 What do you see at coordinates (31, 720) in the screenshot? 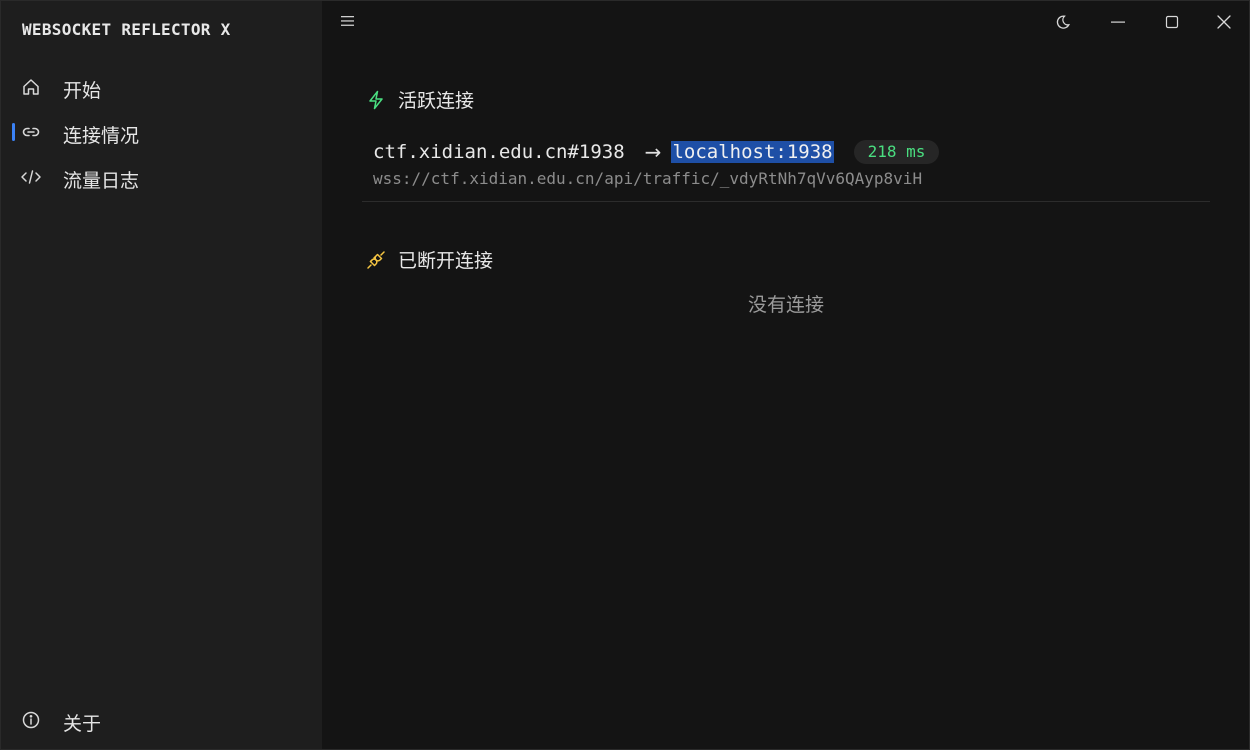
I see `info-icon` at bounding box center [31, 720].